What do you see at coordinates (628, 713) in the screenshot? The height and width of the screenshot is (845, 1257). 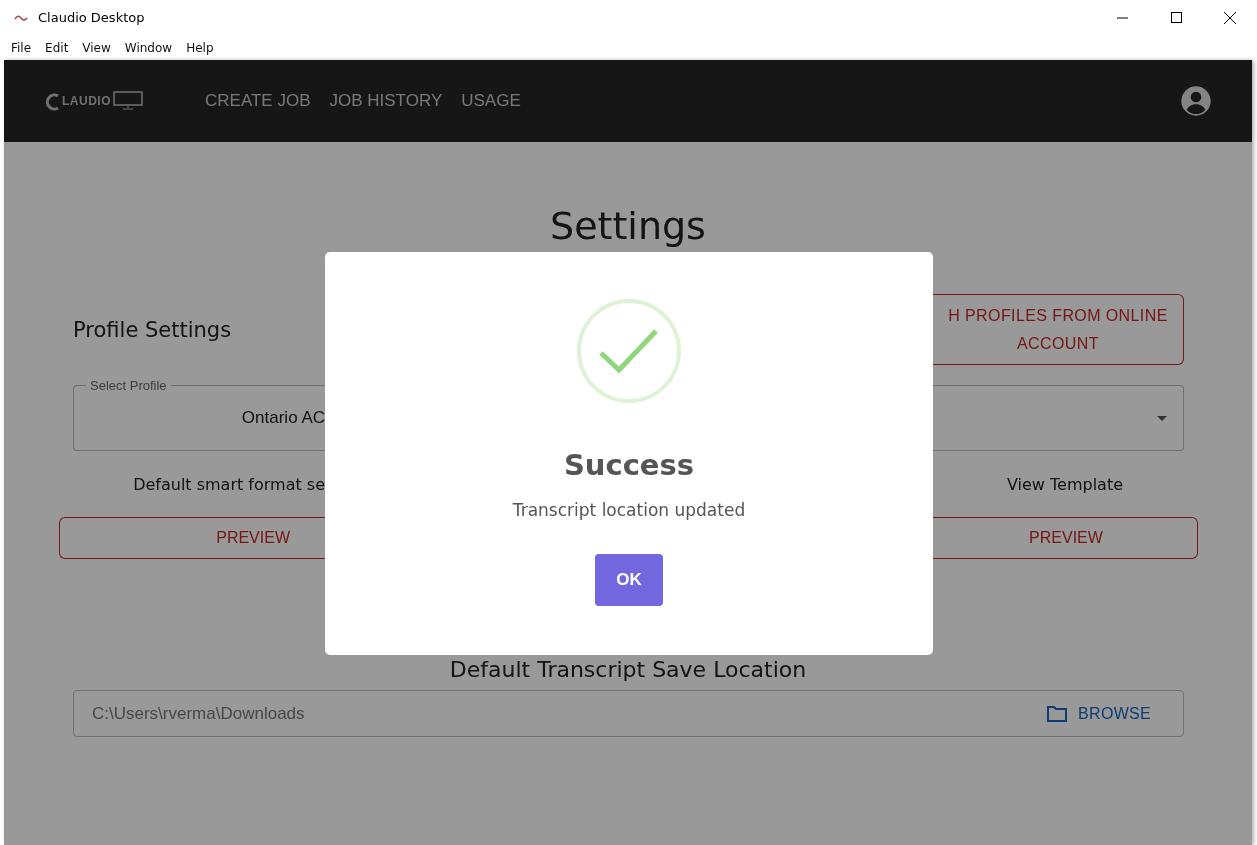 I see `path-field: C:\Users\rverma\Downloads BROWSE` at bounding box center [628, 713].